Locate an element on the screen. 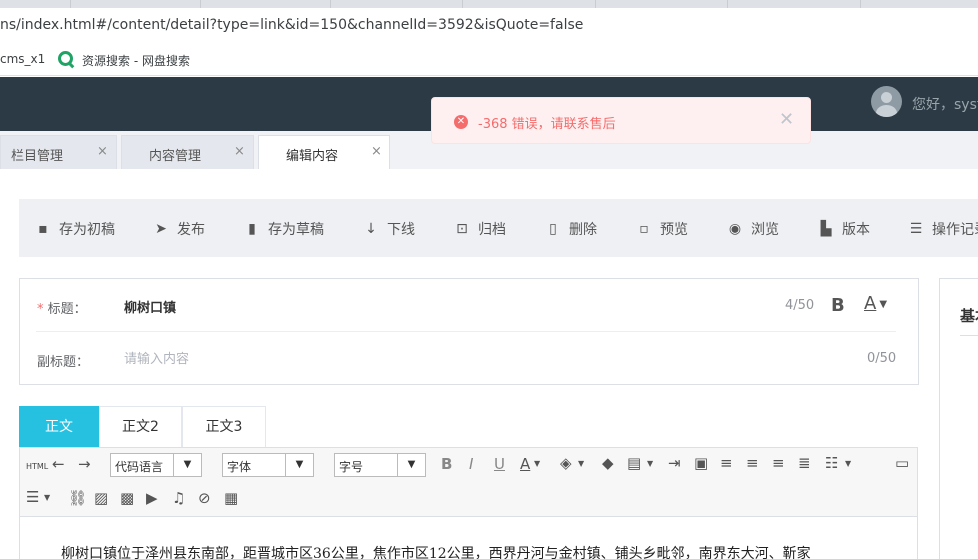 The height and width of the screenshot is (559, 978). indent-icon: ⇥ is located at coordinates (674, 463).